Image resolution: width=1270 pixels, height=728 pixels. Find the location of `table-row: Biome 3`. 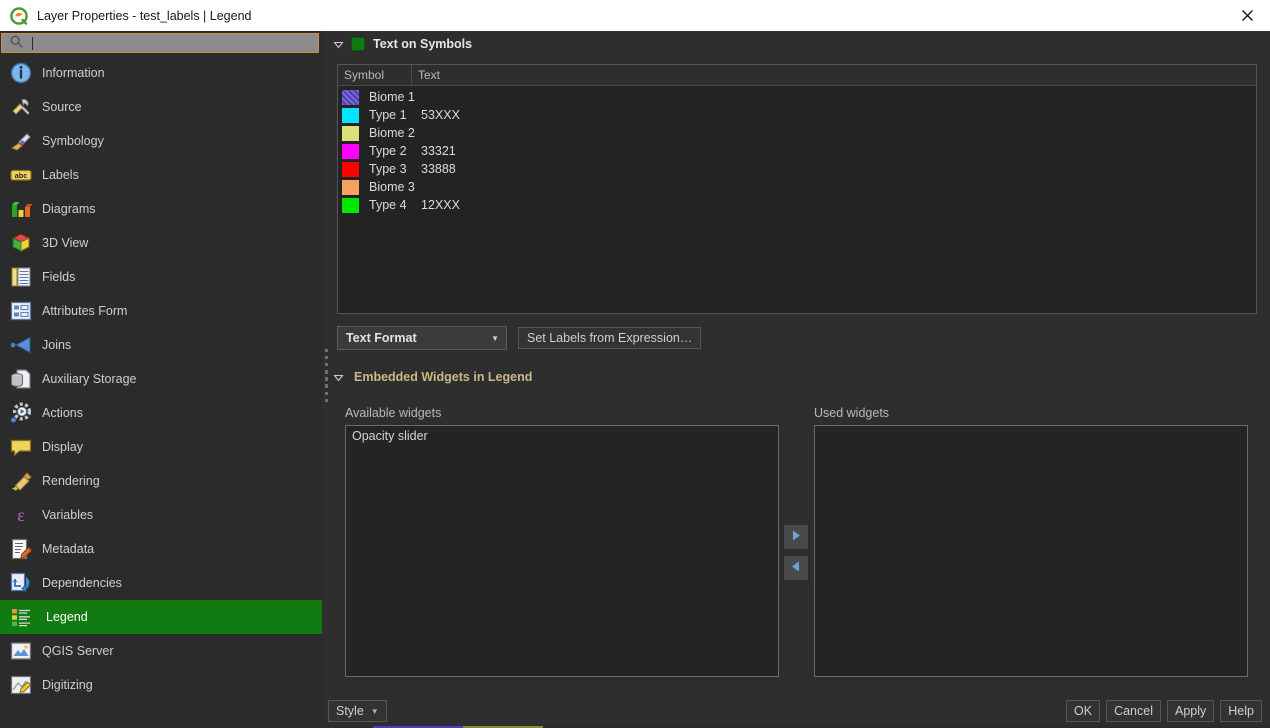

table-row: Biome 3 is located at coordinates (797, 187).